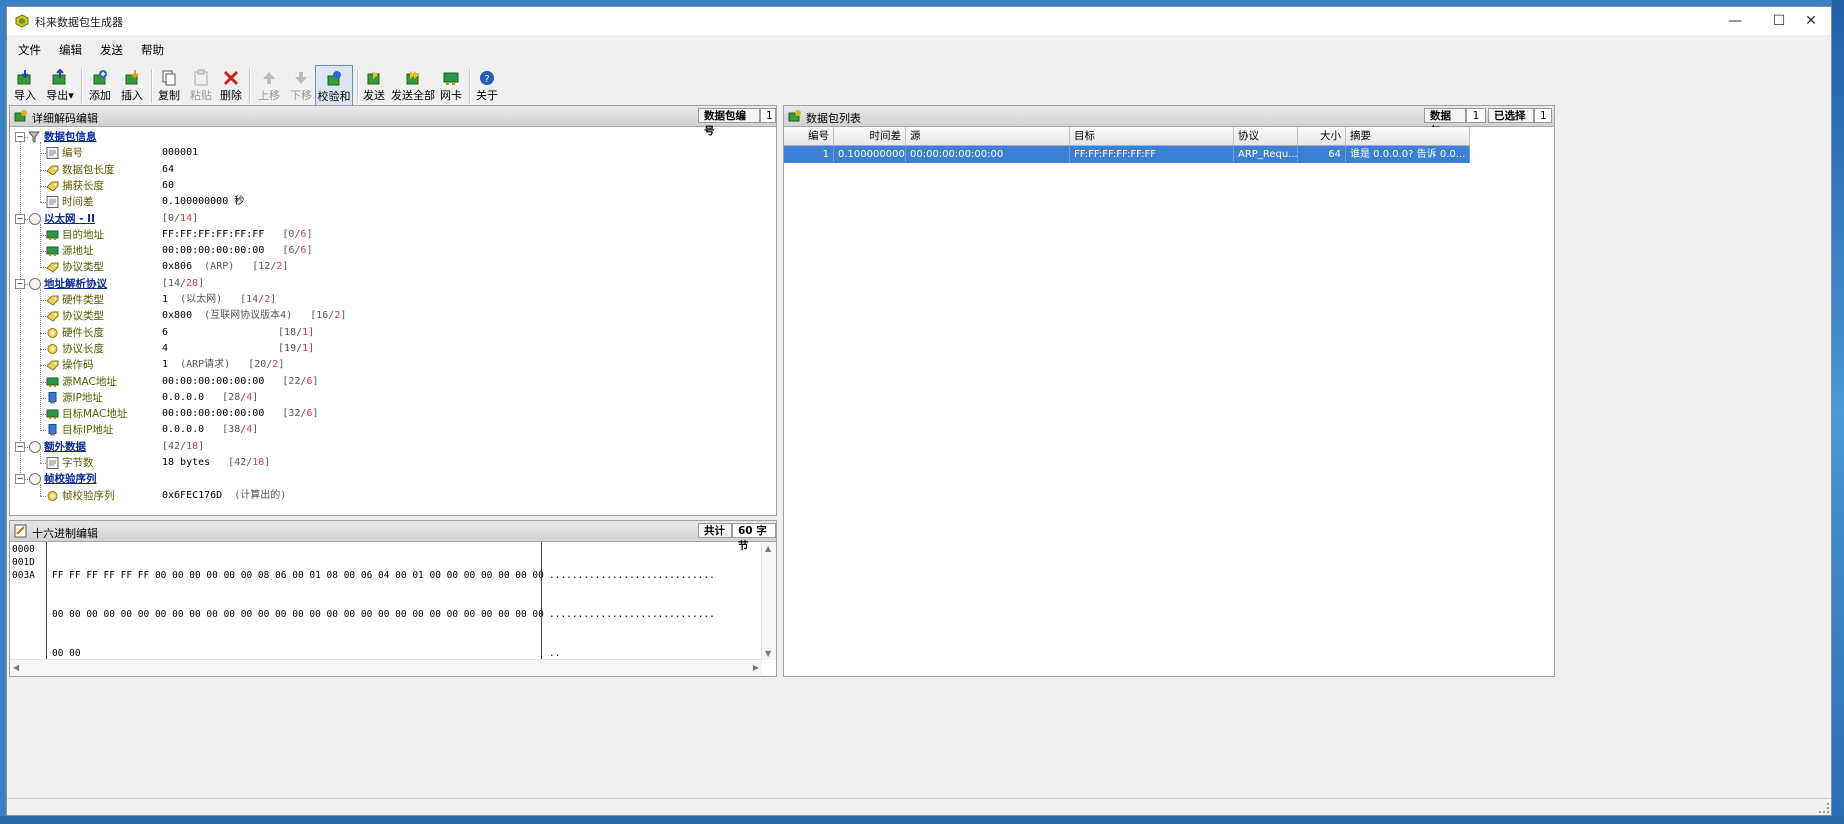  Describe the element at coordinates (393, 479) in the screenshot. I see `tree-section-fcs: − 帧校验序列` at that location.